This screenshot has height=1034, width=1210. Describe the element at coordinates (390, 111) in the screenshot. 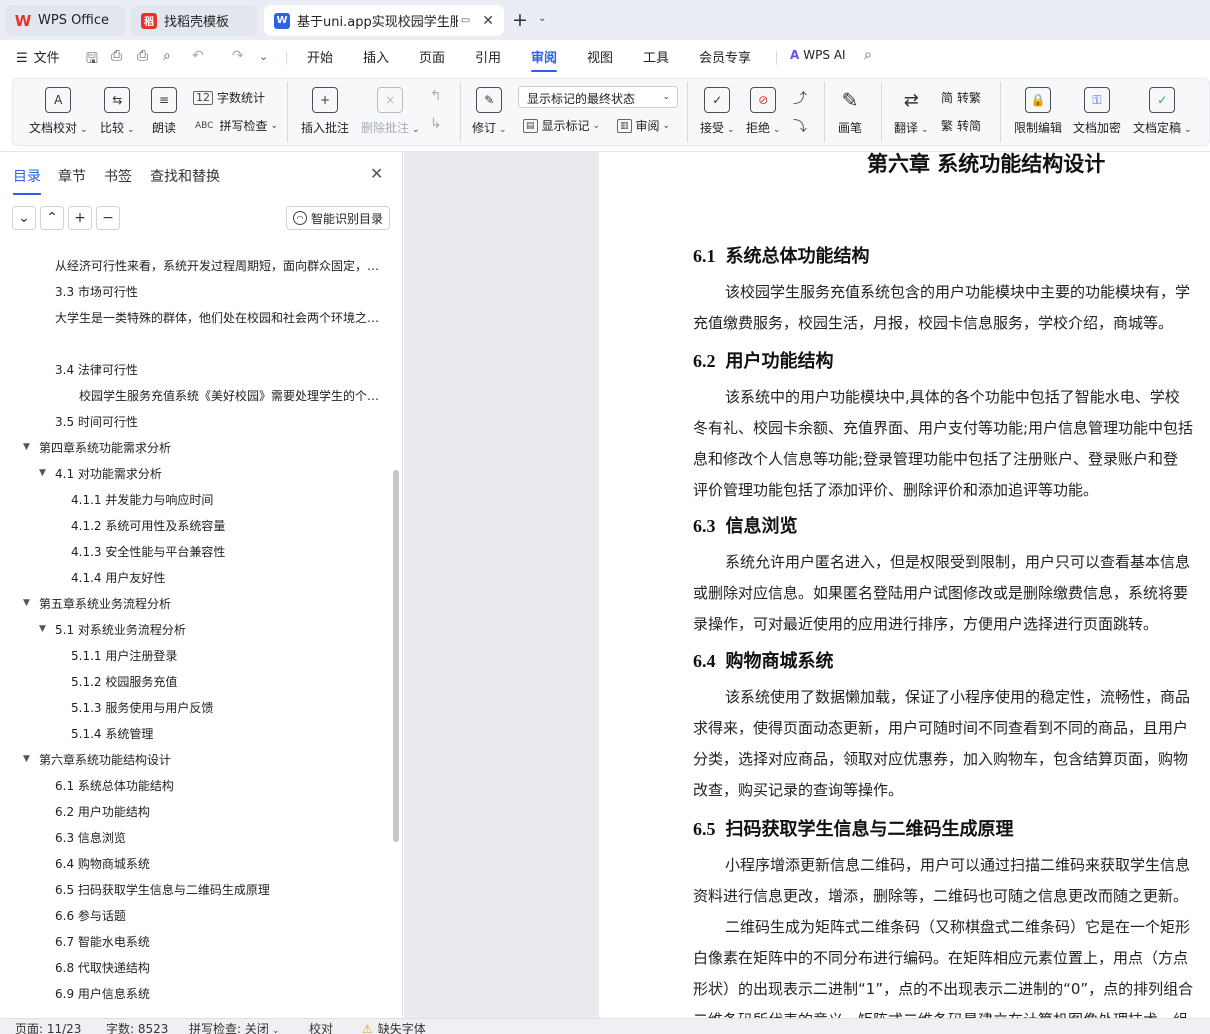

I see `delete-comment-button: × 删除批注 ⌄` at that location.